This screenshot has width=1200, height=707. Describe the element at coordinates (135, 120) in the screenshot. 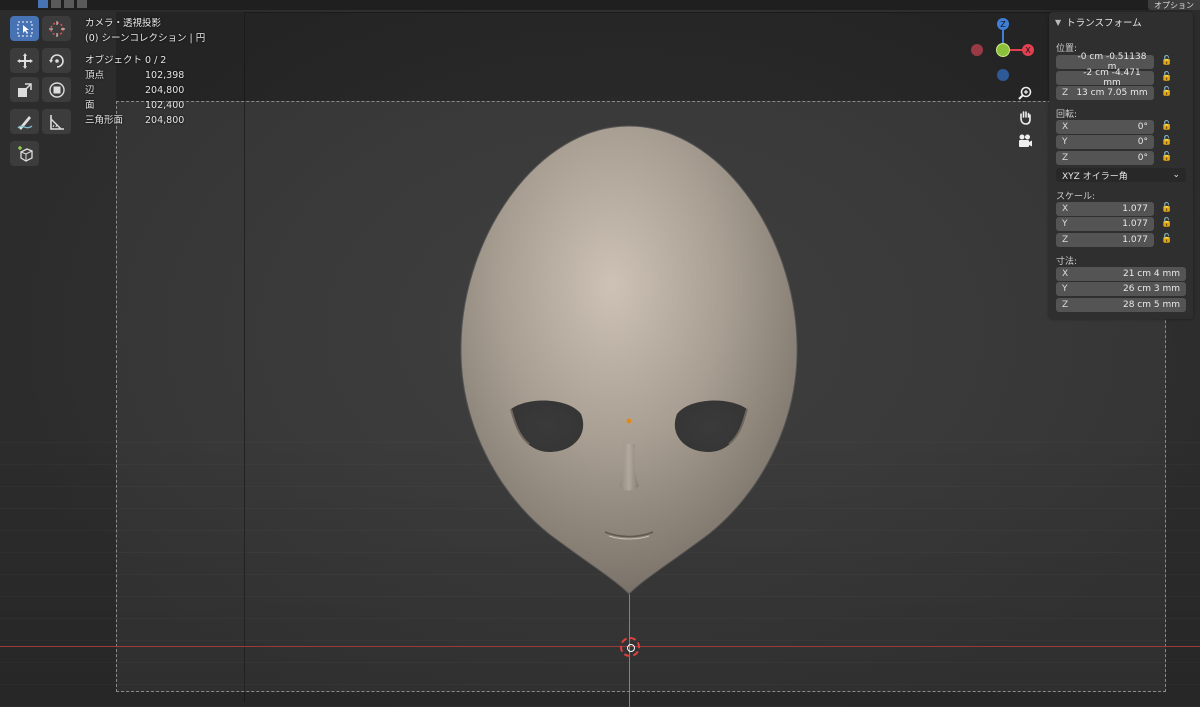

I see `stat-row: 三角形面 204,800` at that location.